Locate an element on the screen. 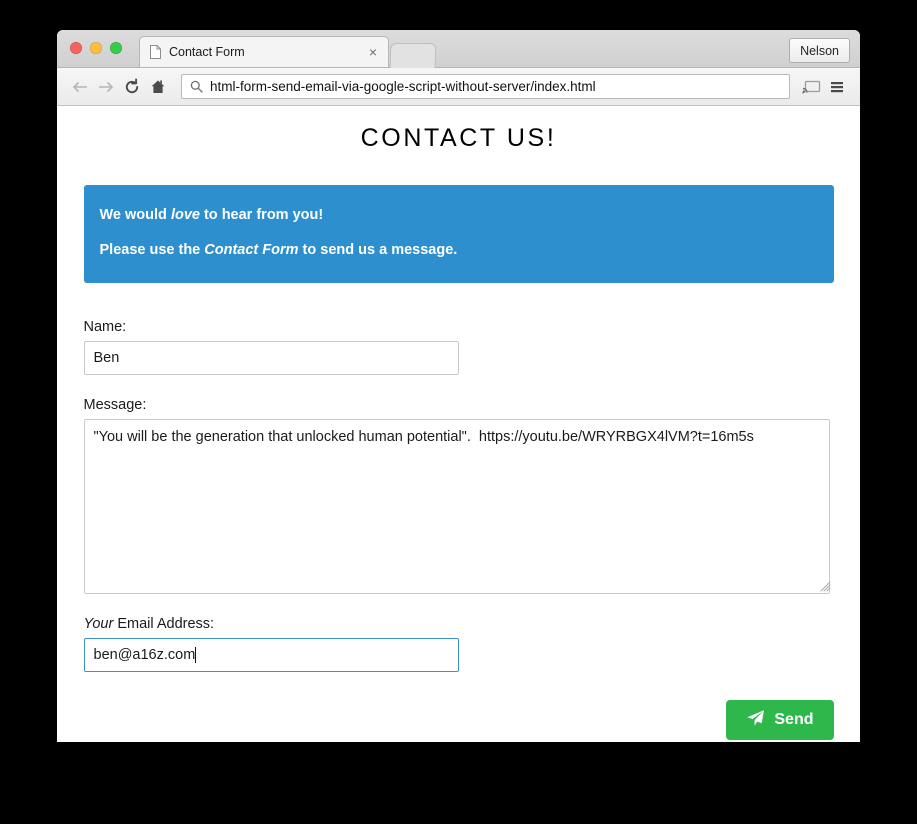  submit-row: Send is located at coordinates (459, 720).